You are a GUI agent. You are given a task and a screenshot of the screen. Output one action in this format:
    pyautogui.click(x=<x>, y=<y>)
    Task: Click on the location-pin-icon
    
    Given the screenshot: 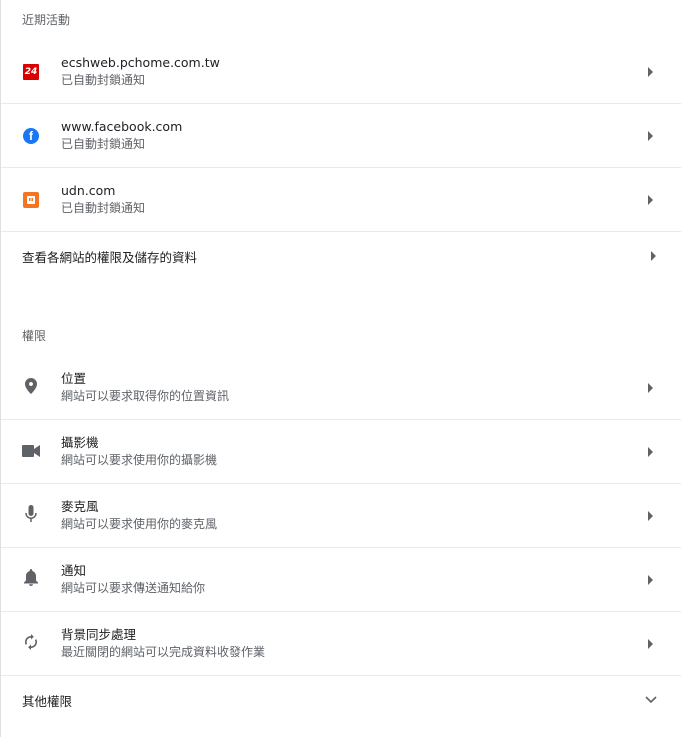 What is the action you would take?
    pyautogui.click(x=31, y=387)
    